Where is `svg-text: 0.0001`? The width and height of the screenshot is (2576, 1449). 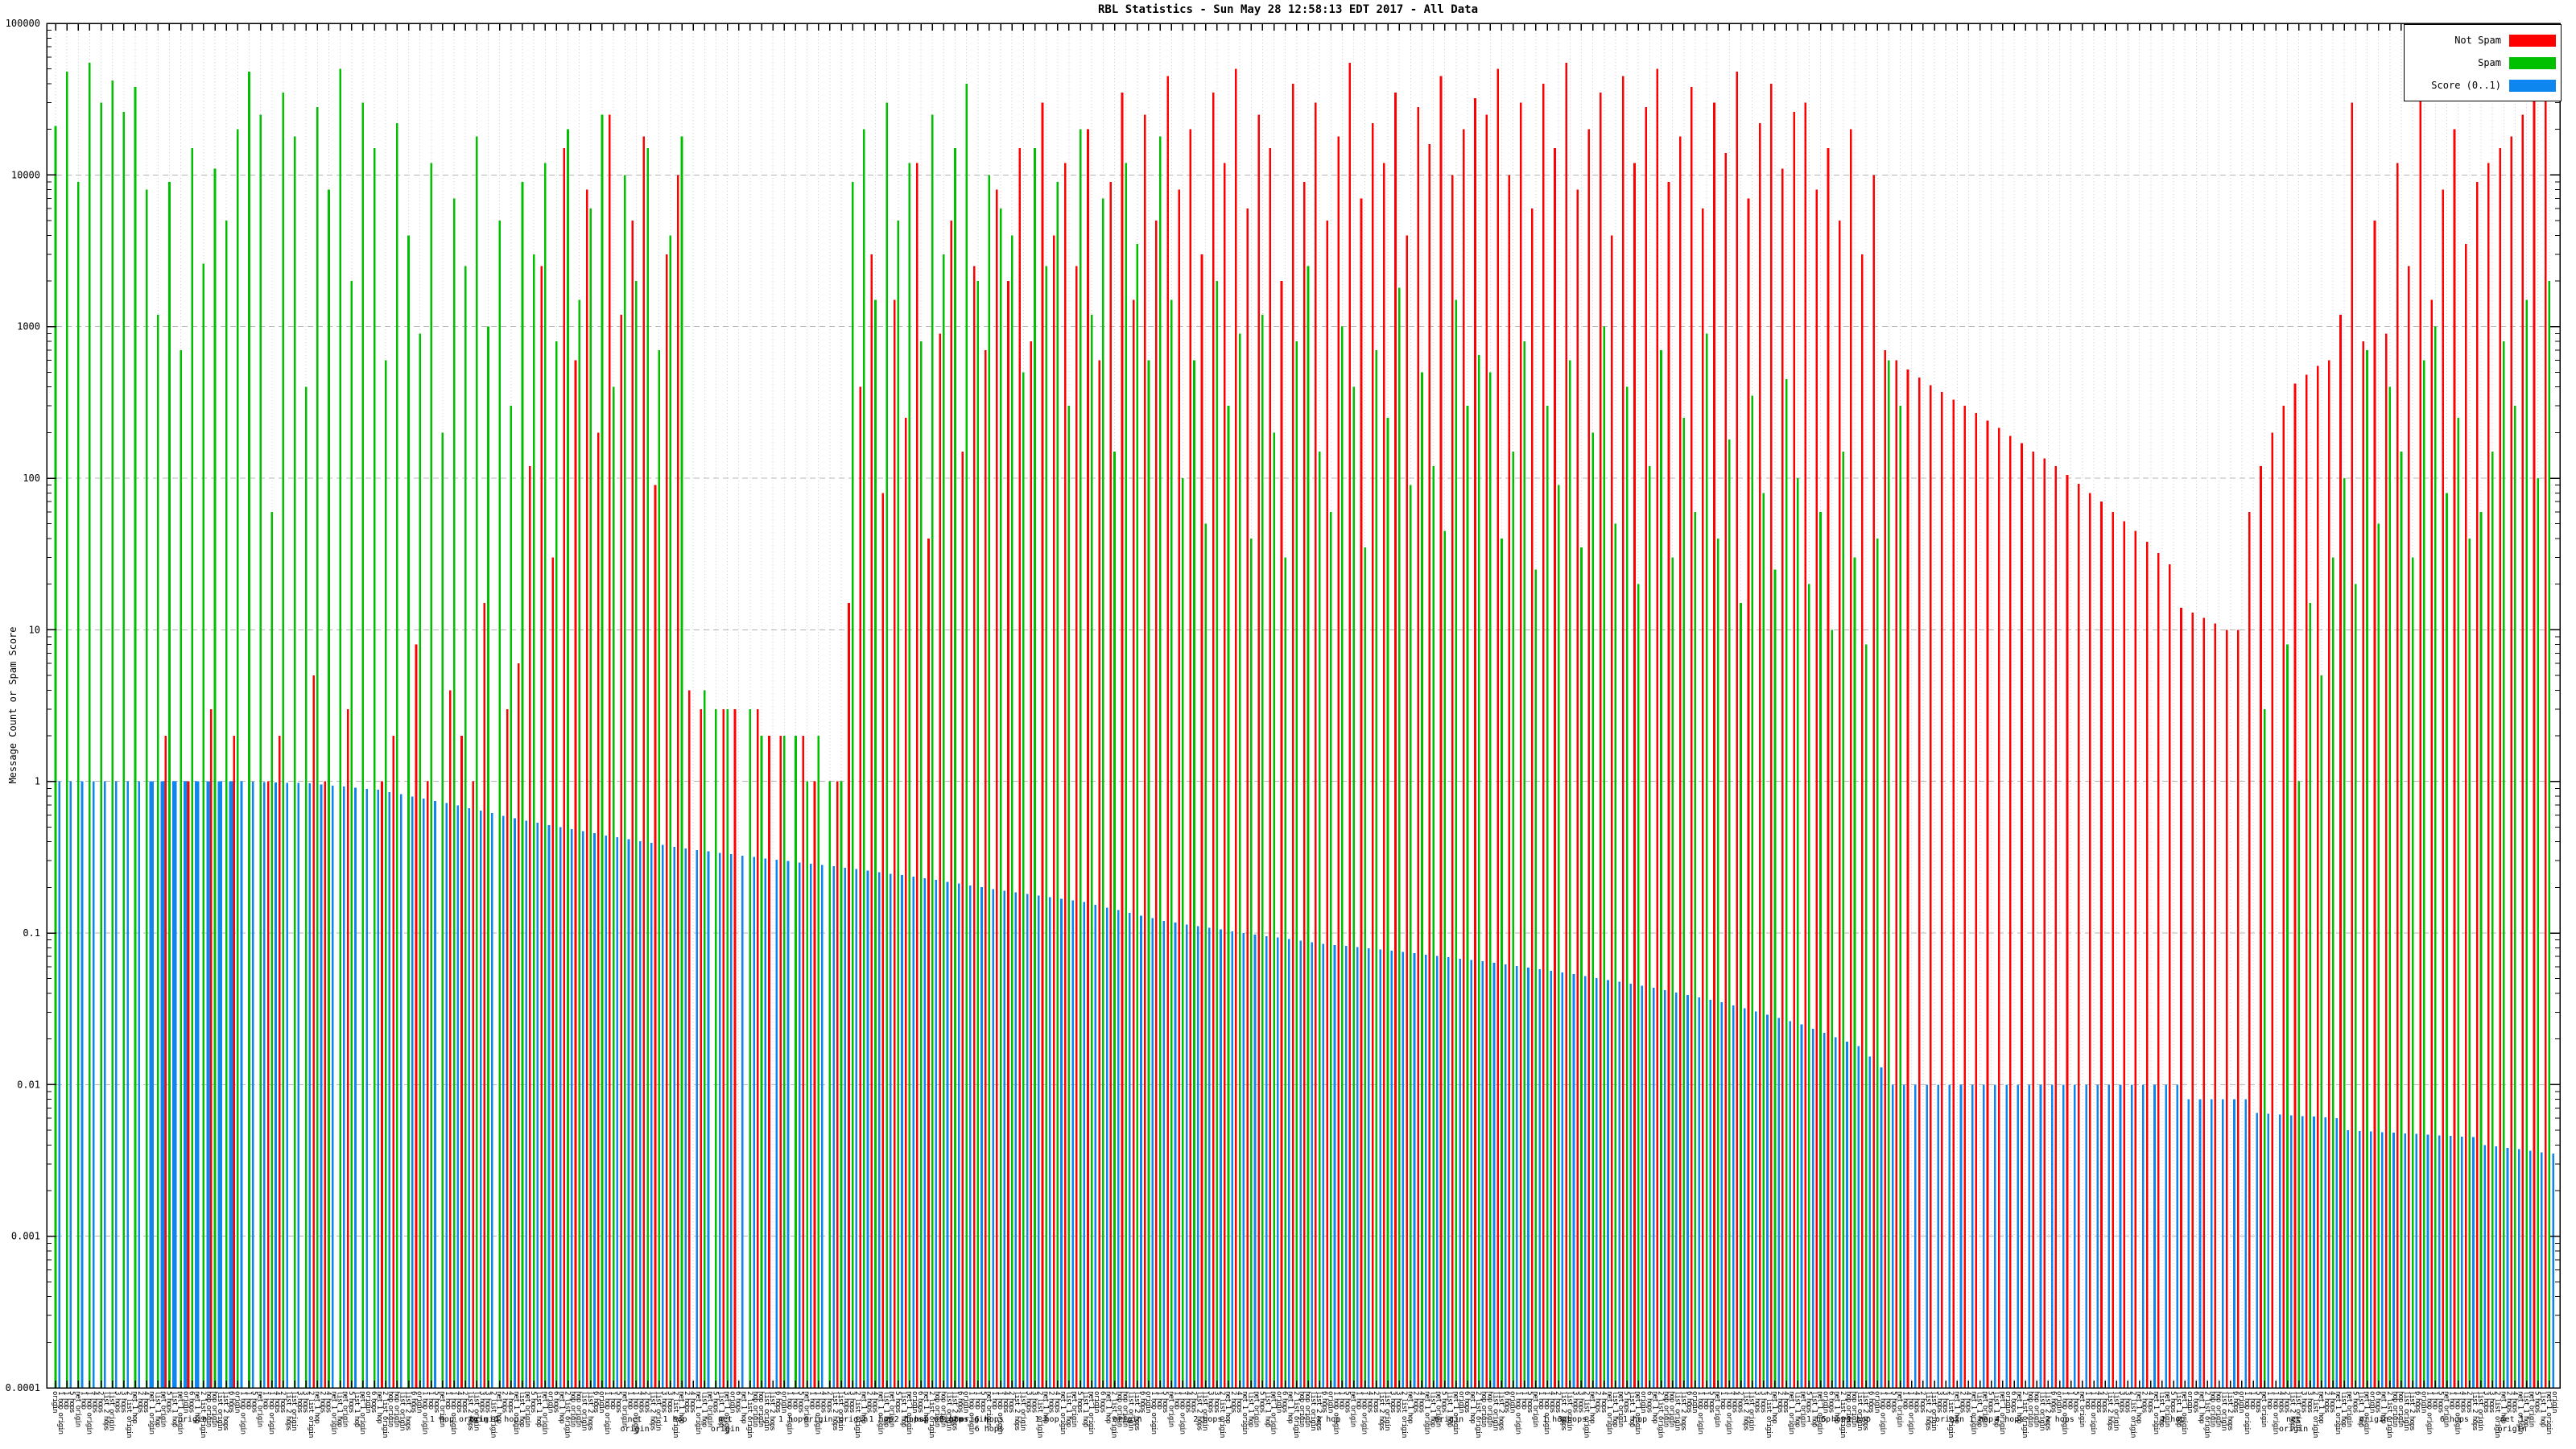
svg-text: 0.0001 is located at coordinates (23, 1387).